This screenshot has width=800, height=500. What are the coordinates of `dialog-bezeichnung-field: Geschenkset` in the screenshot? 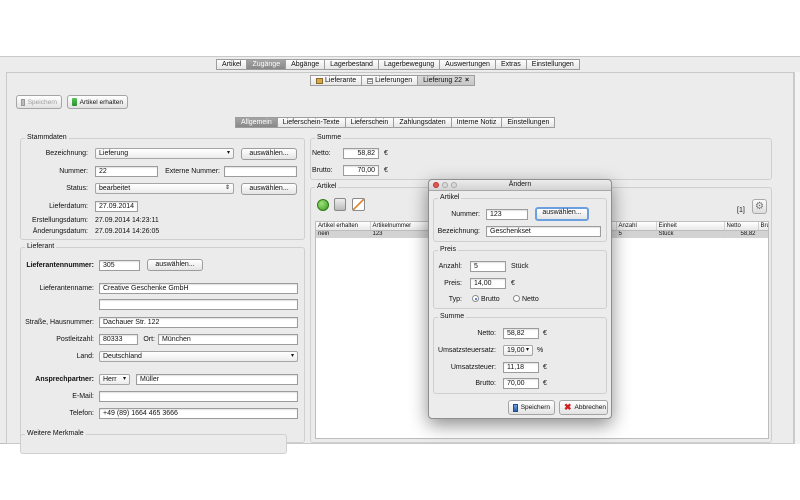 It's located at (543, 231).